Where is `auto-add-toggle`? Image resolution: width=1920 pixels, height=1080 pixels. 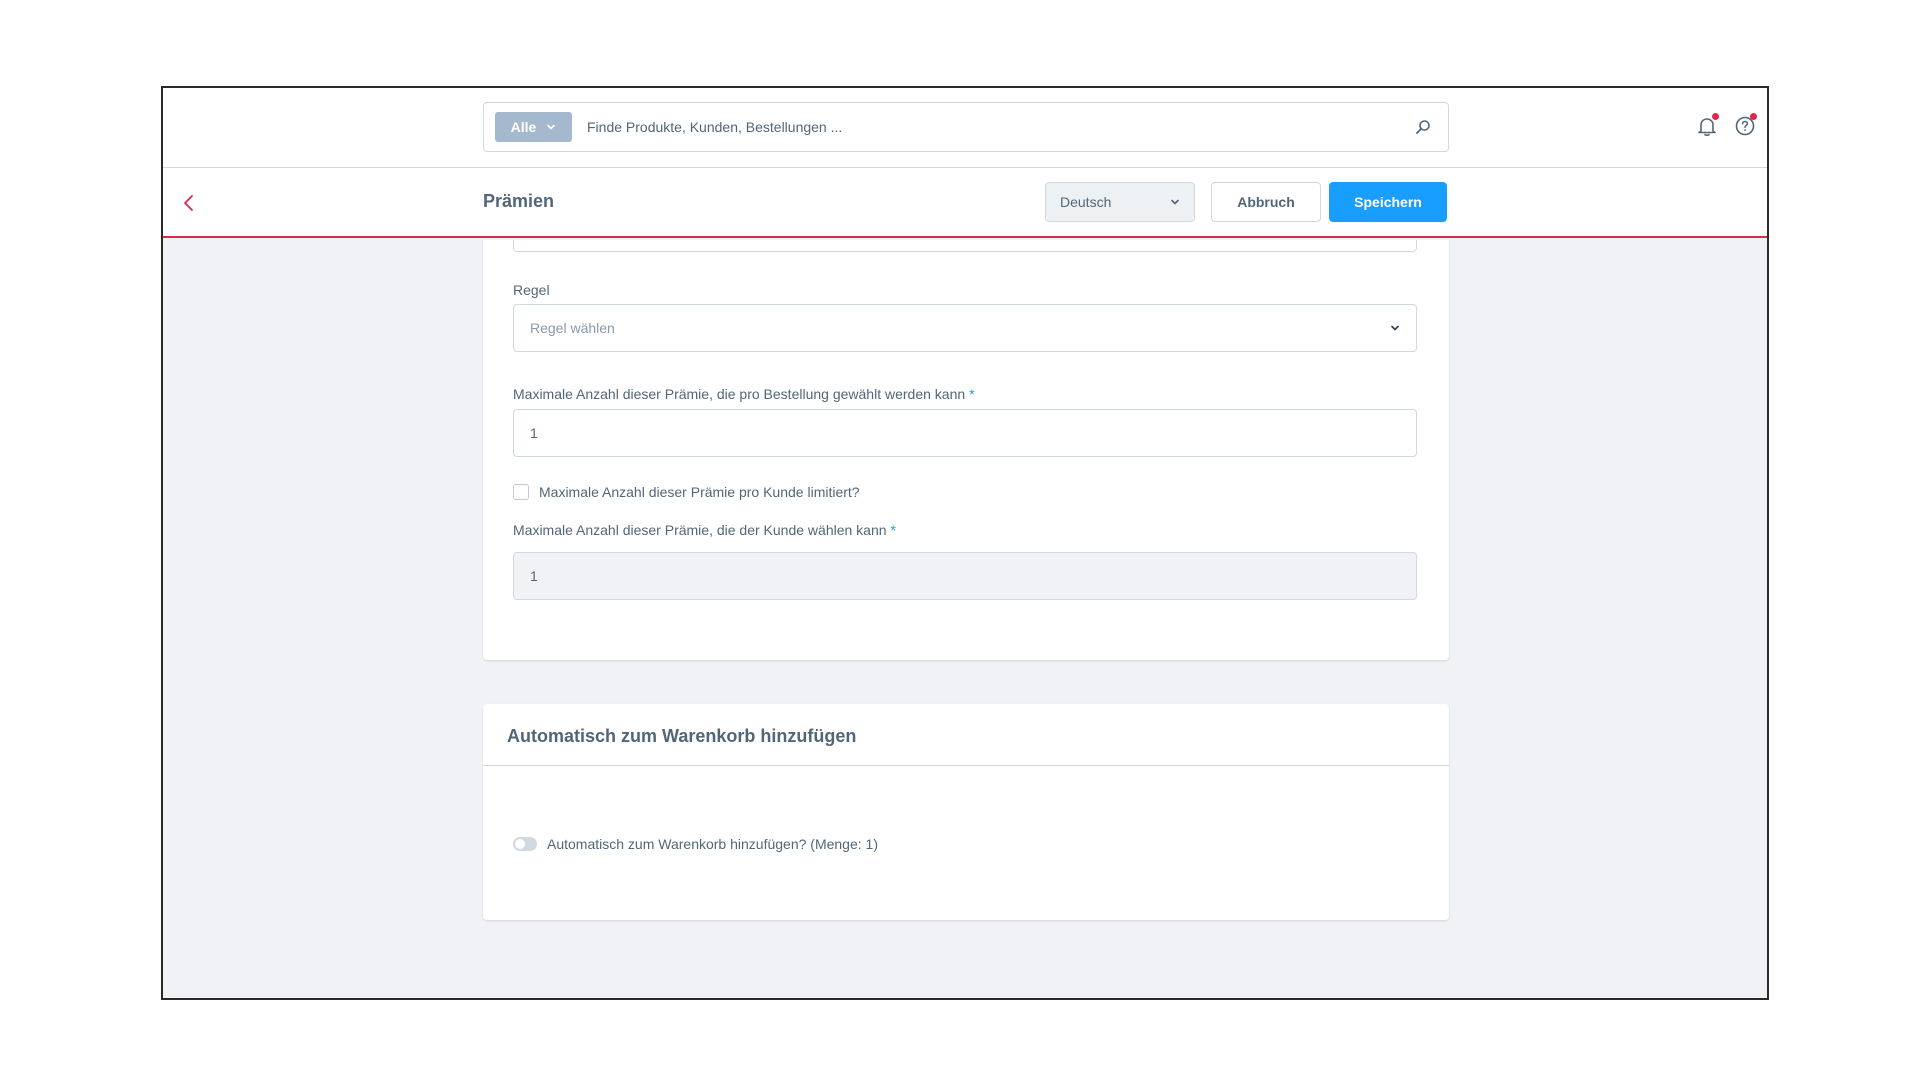
auto-add-toggle is located at coordinates (525, 844).